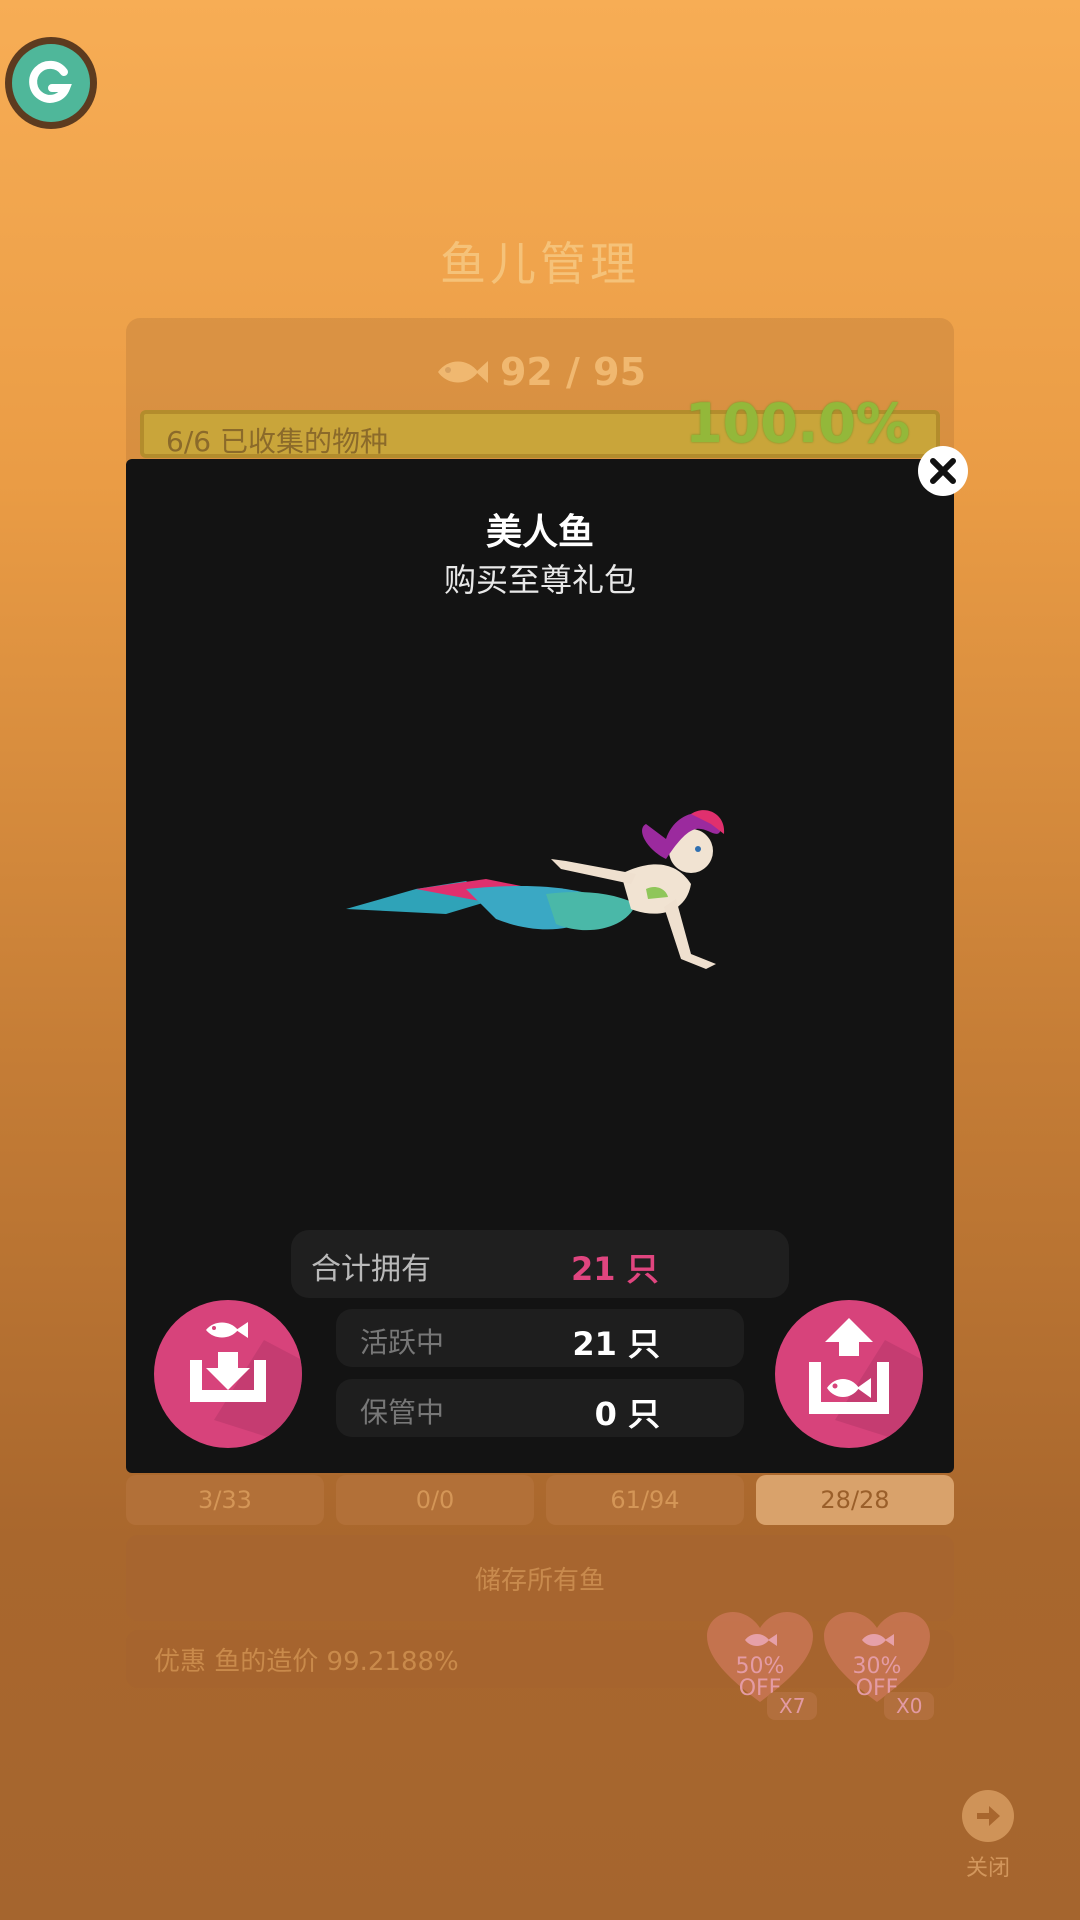 The image size is (1080, 1920). I want to click on close-modal-button, so click(943, 471).